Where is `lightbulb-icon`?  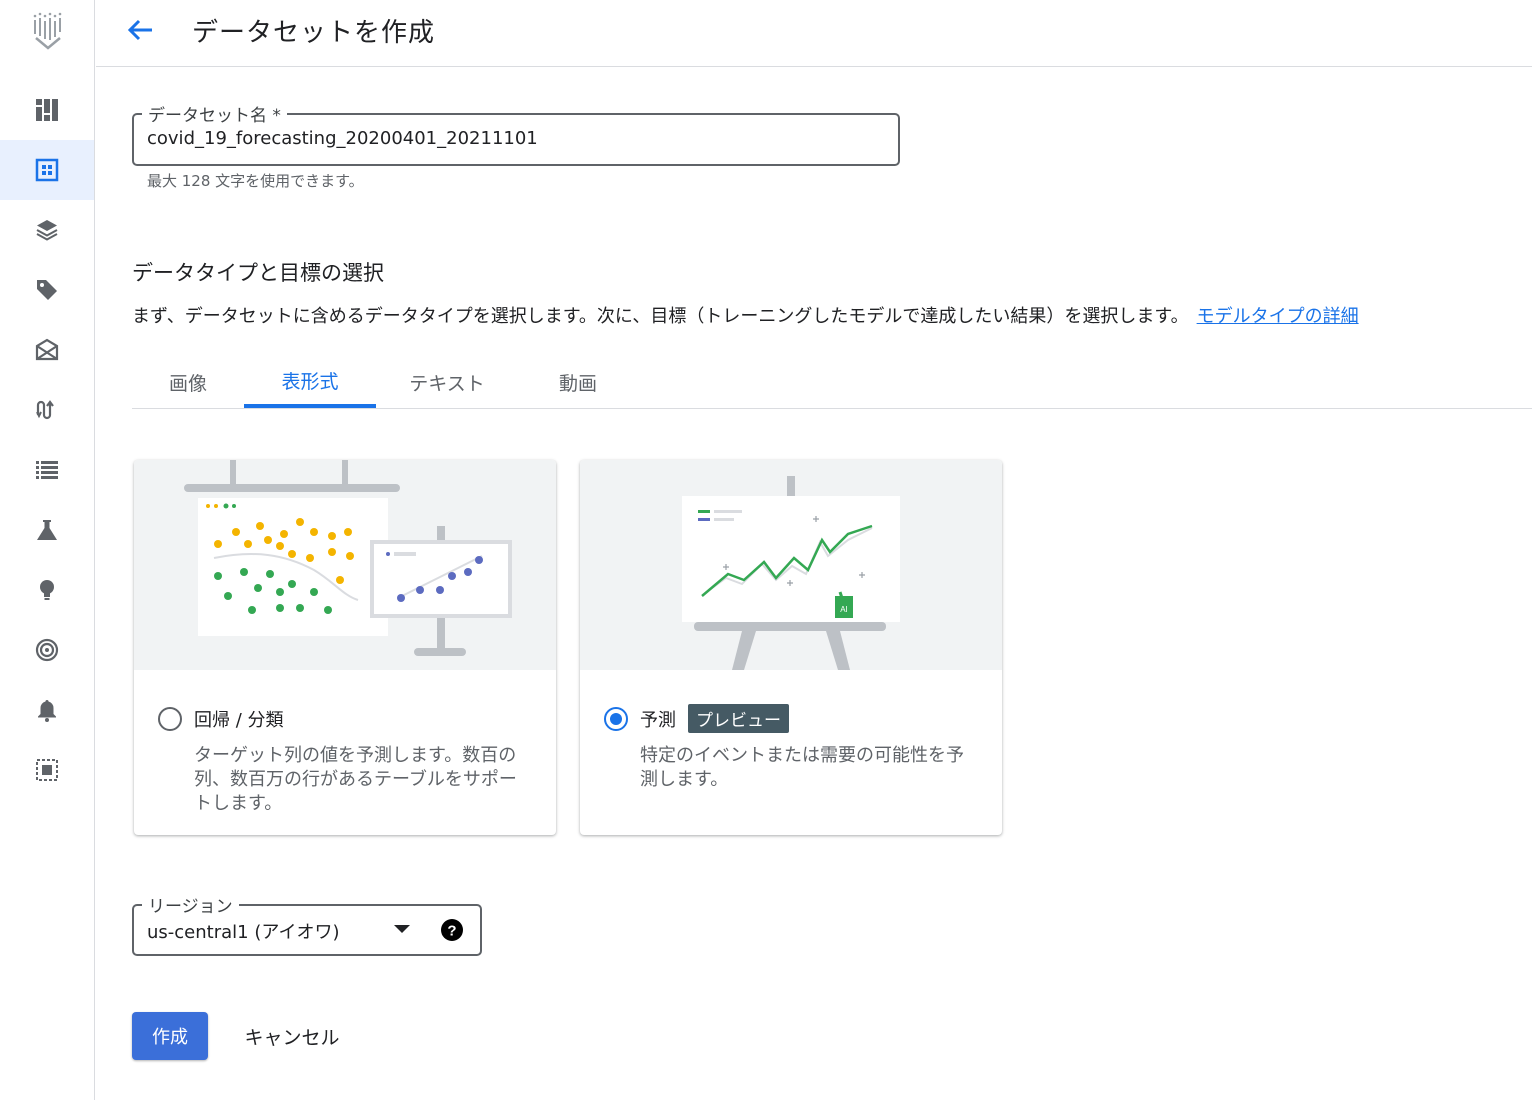
lightbulb-icon is located at coordinates (47, 590).